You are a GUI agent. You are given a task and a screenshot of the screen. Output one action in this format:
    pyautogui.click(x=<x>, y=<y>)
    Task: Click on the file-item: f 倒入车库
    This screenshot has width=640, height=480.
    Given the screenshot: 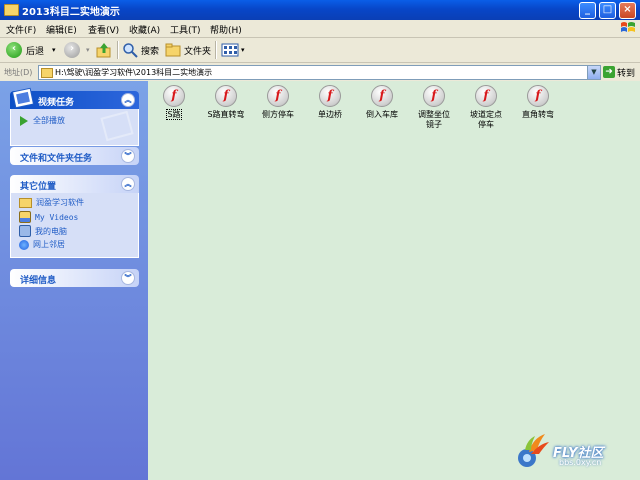 What is the action you would take?
    pyautogui.click(x=382, y=102)
    